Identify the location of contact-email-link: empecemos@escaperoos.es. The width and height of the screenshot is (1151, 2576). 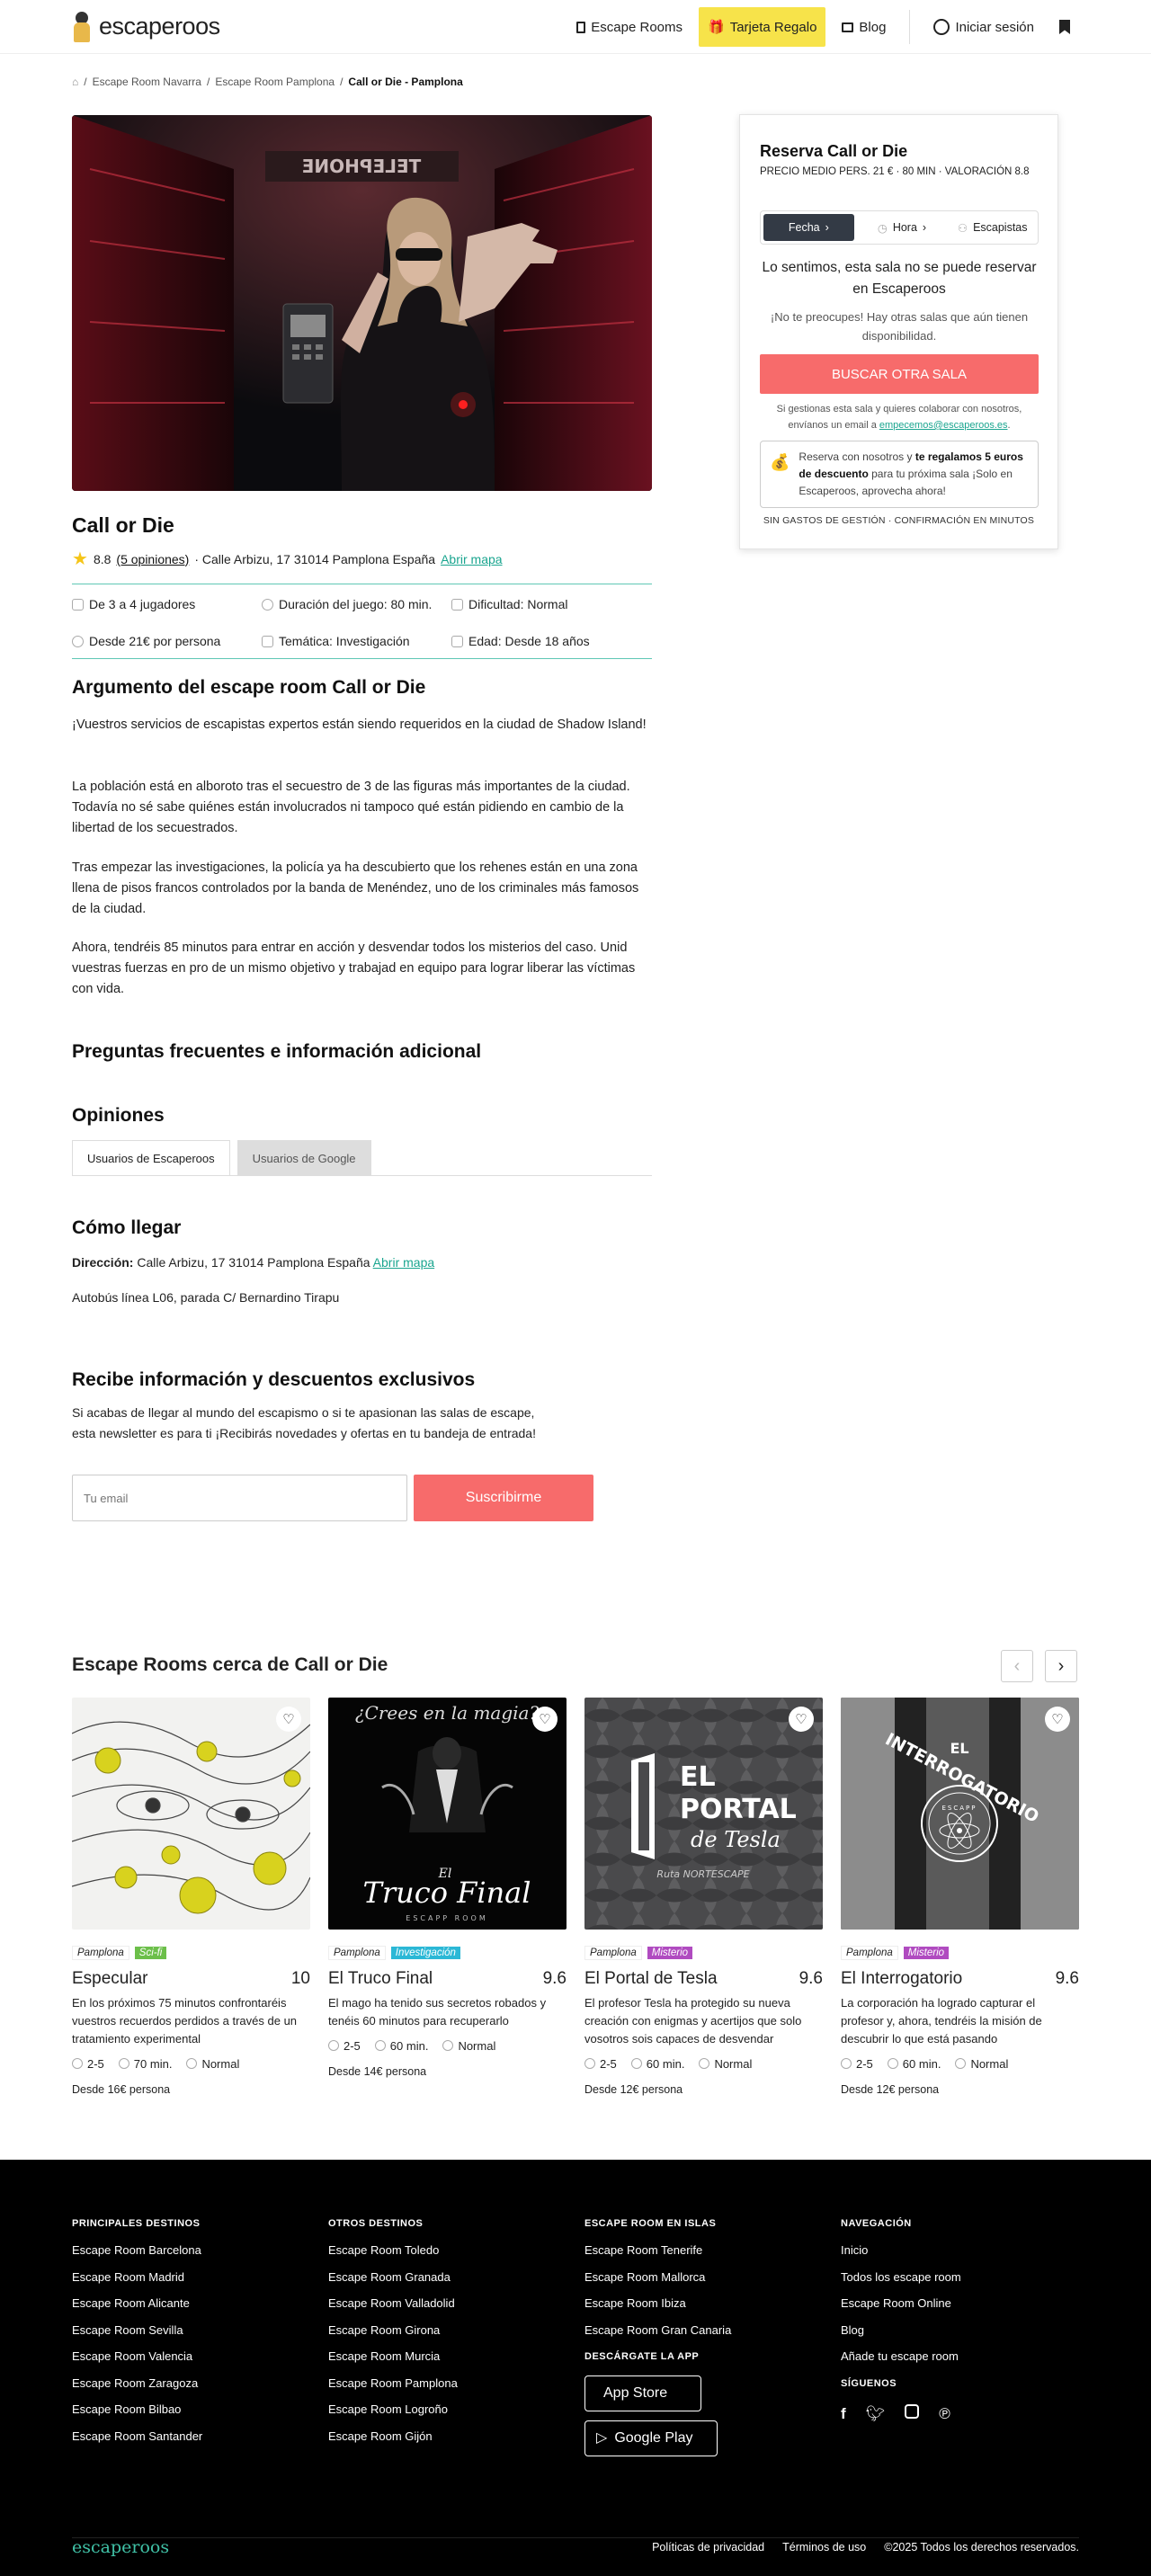
(943, 426).